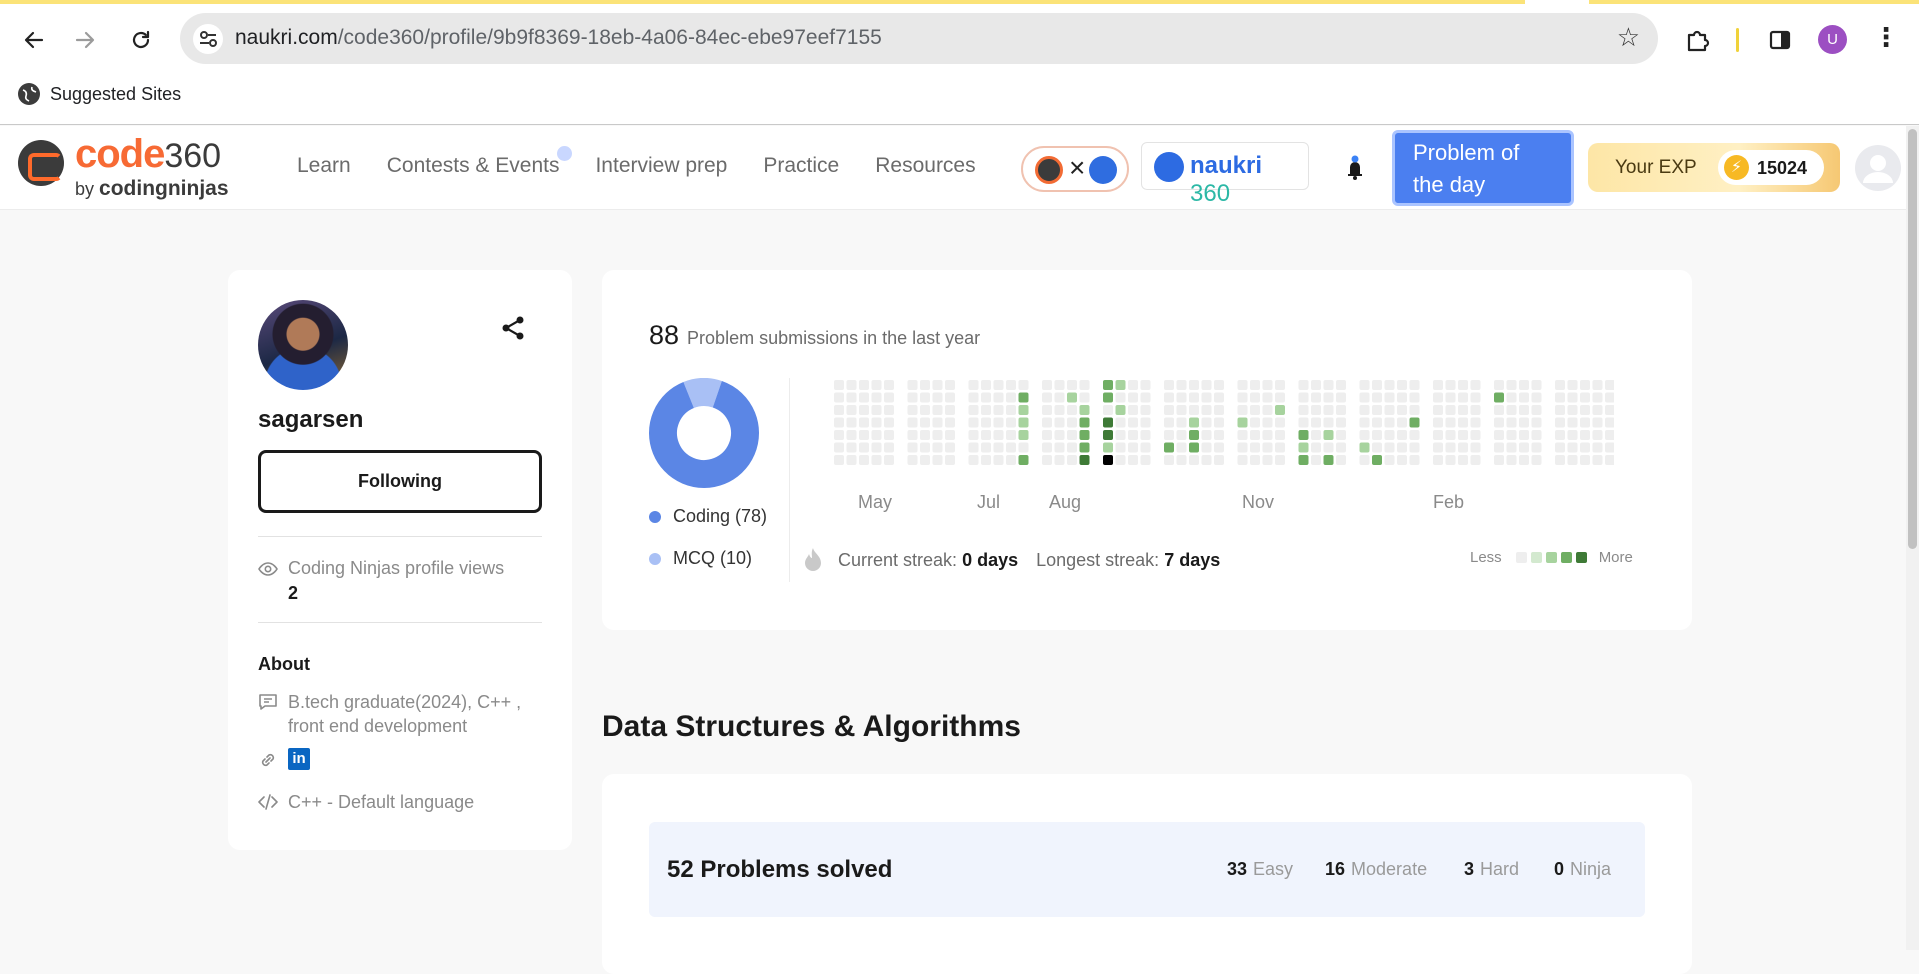  Describe the element at coordinates (925, 166) in the screenshot. I see `nav-resources: Resources` at that location.